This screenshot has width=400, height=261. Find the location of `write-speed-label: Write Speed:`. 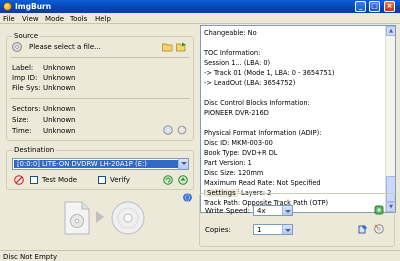

write-speed-label: Write Speed: is located at coordinates (228, 211).